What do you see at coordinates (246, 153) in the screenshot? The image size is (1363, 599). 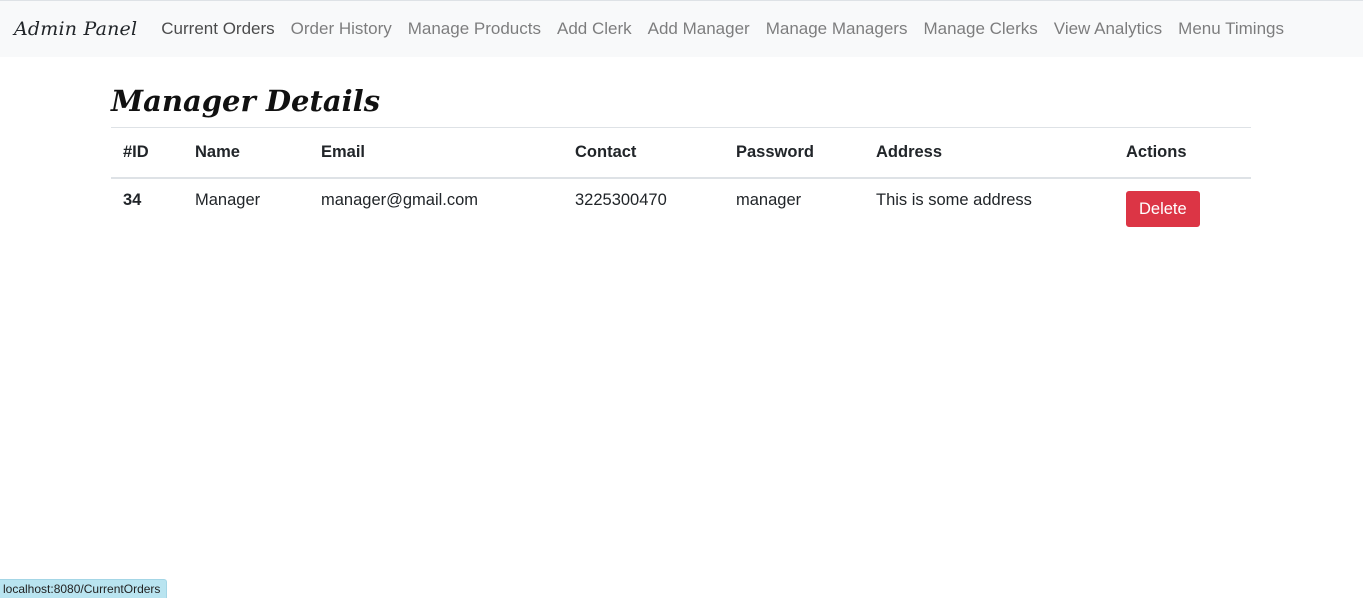 I see `column-header-name: Name` at bounding box center [246, 153].